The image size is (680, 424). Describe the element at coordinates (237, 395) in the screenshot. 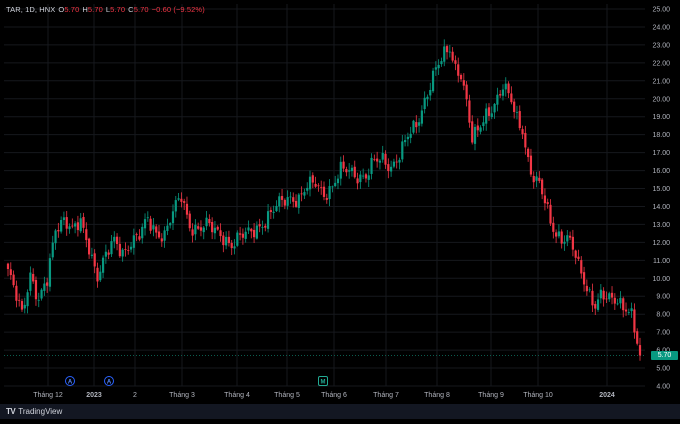

I see `x-tick-label: Tháng 4` at that location.